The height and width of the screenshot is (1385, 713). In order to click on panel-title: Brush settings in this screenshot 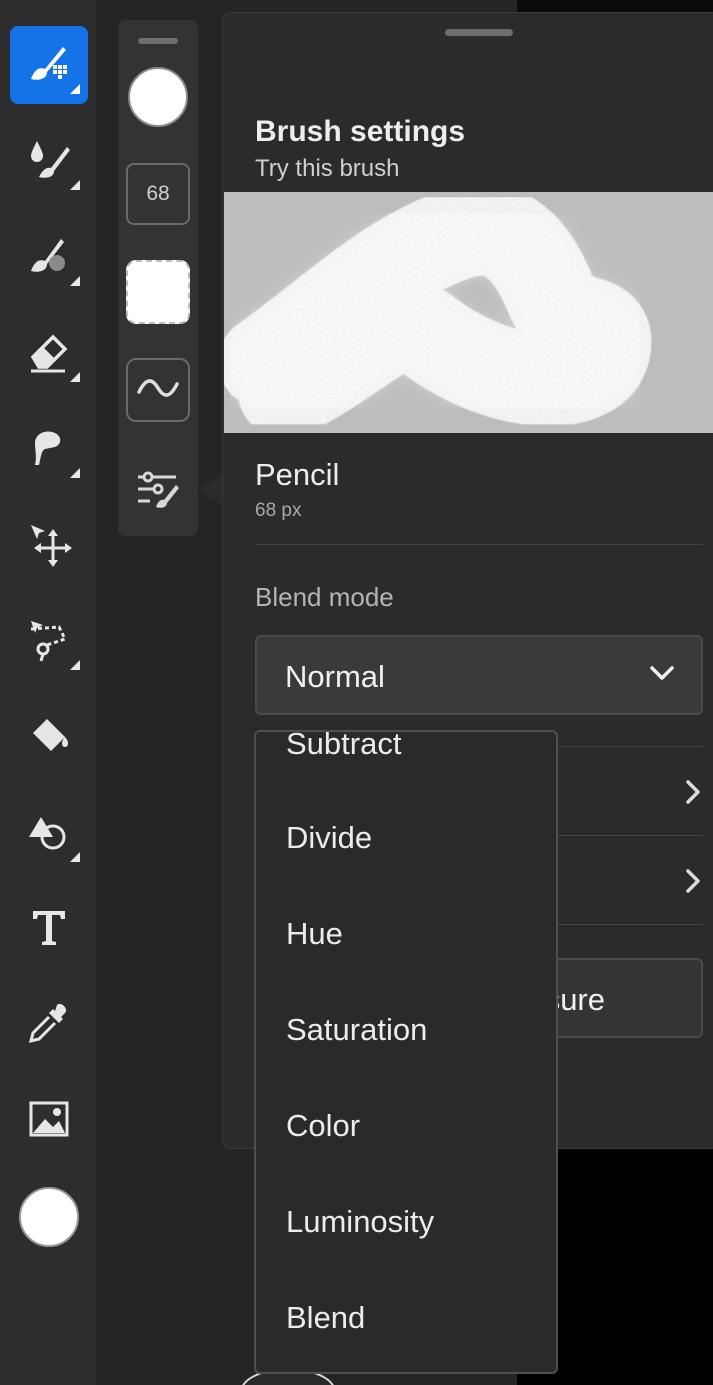, I will do `click(360, 131)`.